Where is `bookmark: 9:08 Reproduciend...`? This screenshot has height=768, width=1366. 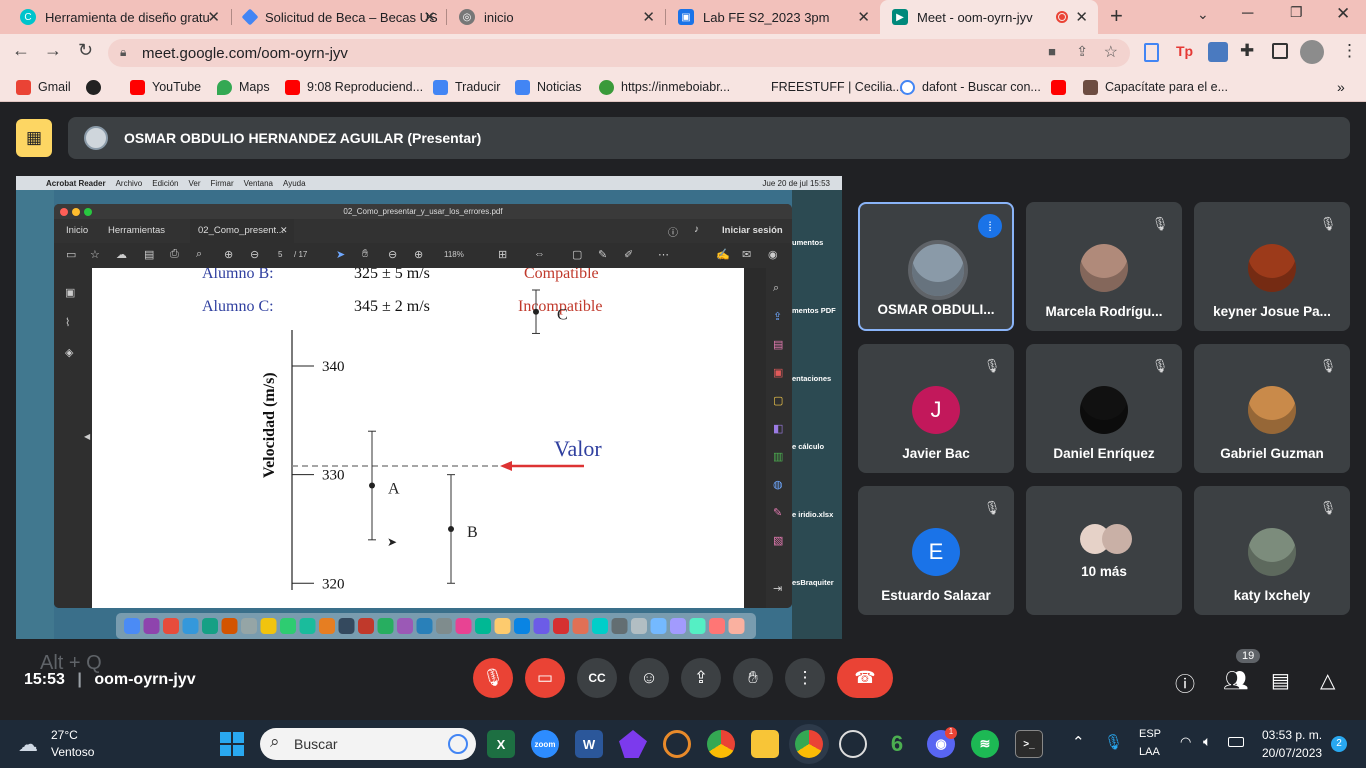 bookmark: 9:08 Reproduciend... is located at coordinates (354, 87).